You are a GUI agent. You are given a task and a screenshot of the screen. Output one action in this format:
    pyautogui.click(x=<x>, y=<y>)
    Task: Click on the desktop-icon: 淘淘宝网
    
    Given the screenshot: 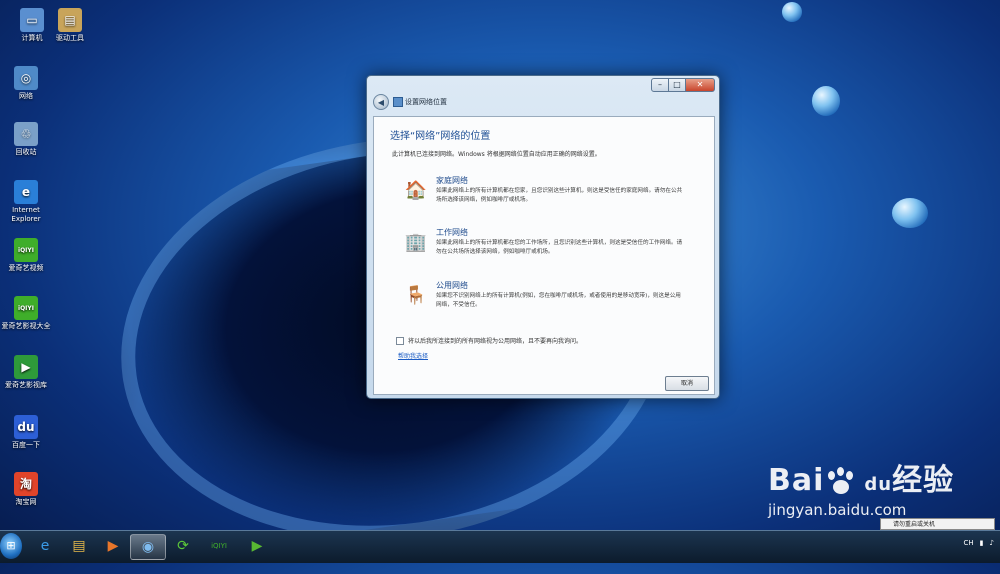 What is the action you would take?
    pyautogui.click(x=26, y=489)
    